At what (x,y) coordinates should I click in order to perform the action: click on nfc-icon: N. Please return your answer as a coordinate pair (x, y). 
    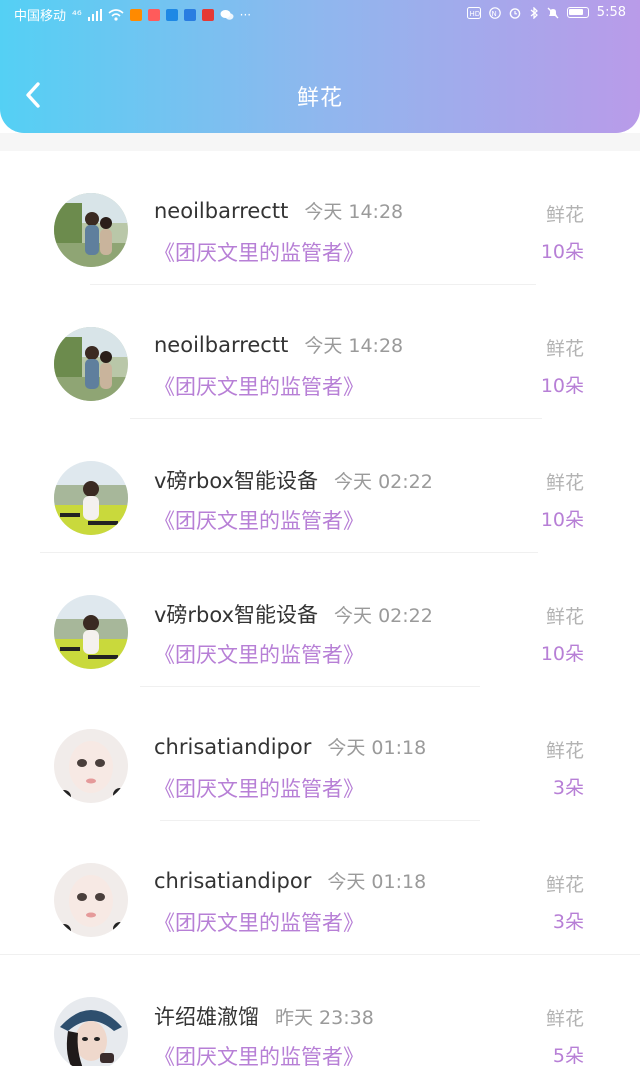
    Looking at the image, I should click on (494, 12).